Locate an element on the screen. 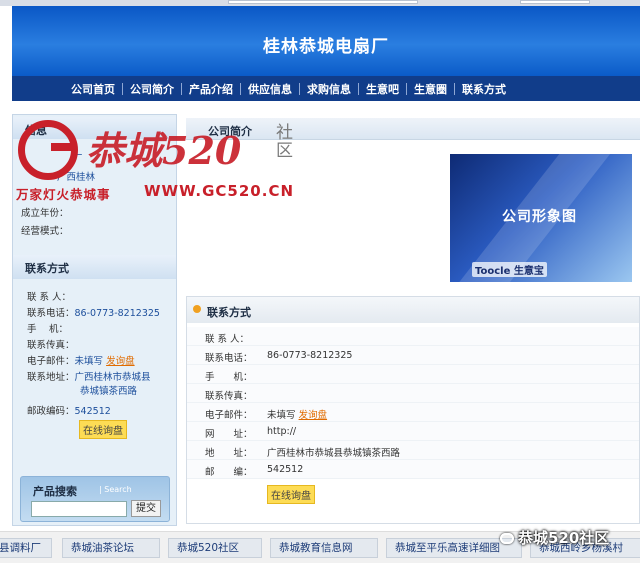 Image resolution: width=640 pixels, height=563 pixels. sidebar-contact-mobile: 手 机： is located at coordinates (48, 329).